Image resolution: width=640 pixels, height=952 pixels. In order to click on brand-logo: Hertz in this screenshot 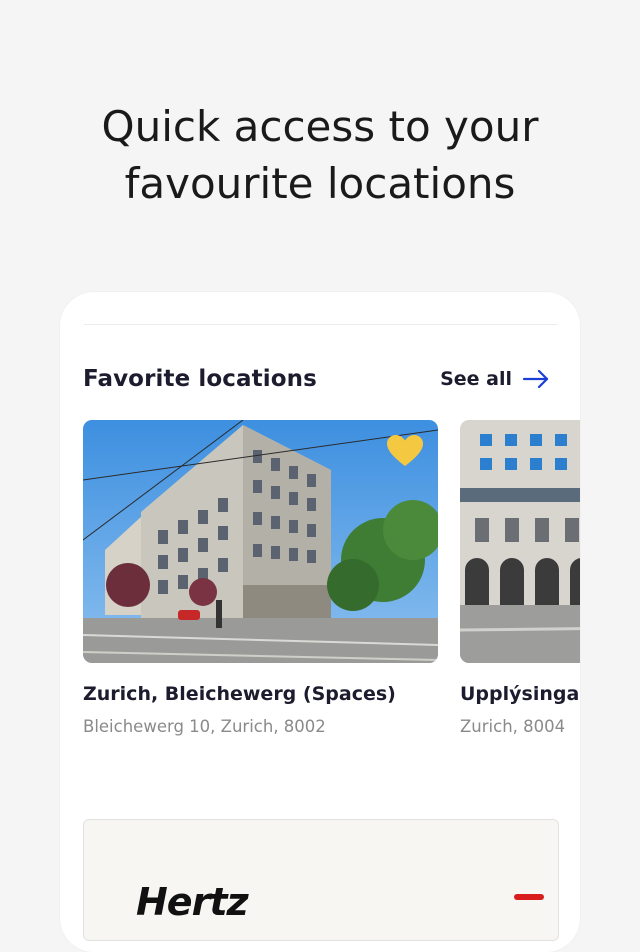, I will do `click(192, 902)`.